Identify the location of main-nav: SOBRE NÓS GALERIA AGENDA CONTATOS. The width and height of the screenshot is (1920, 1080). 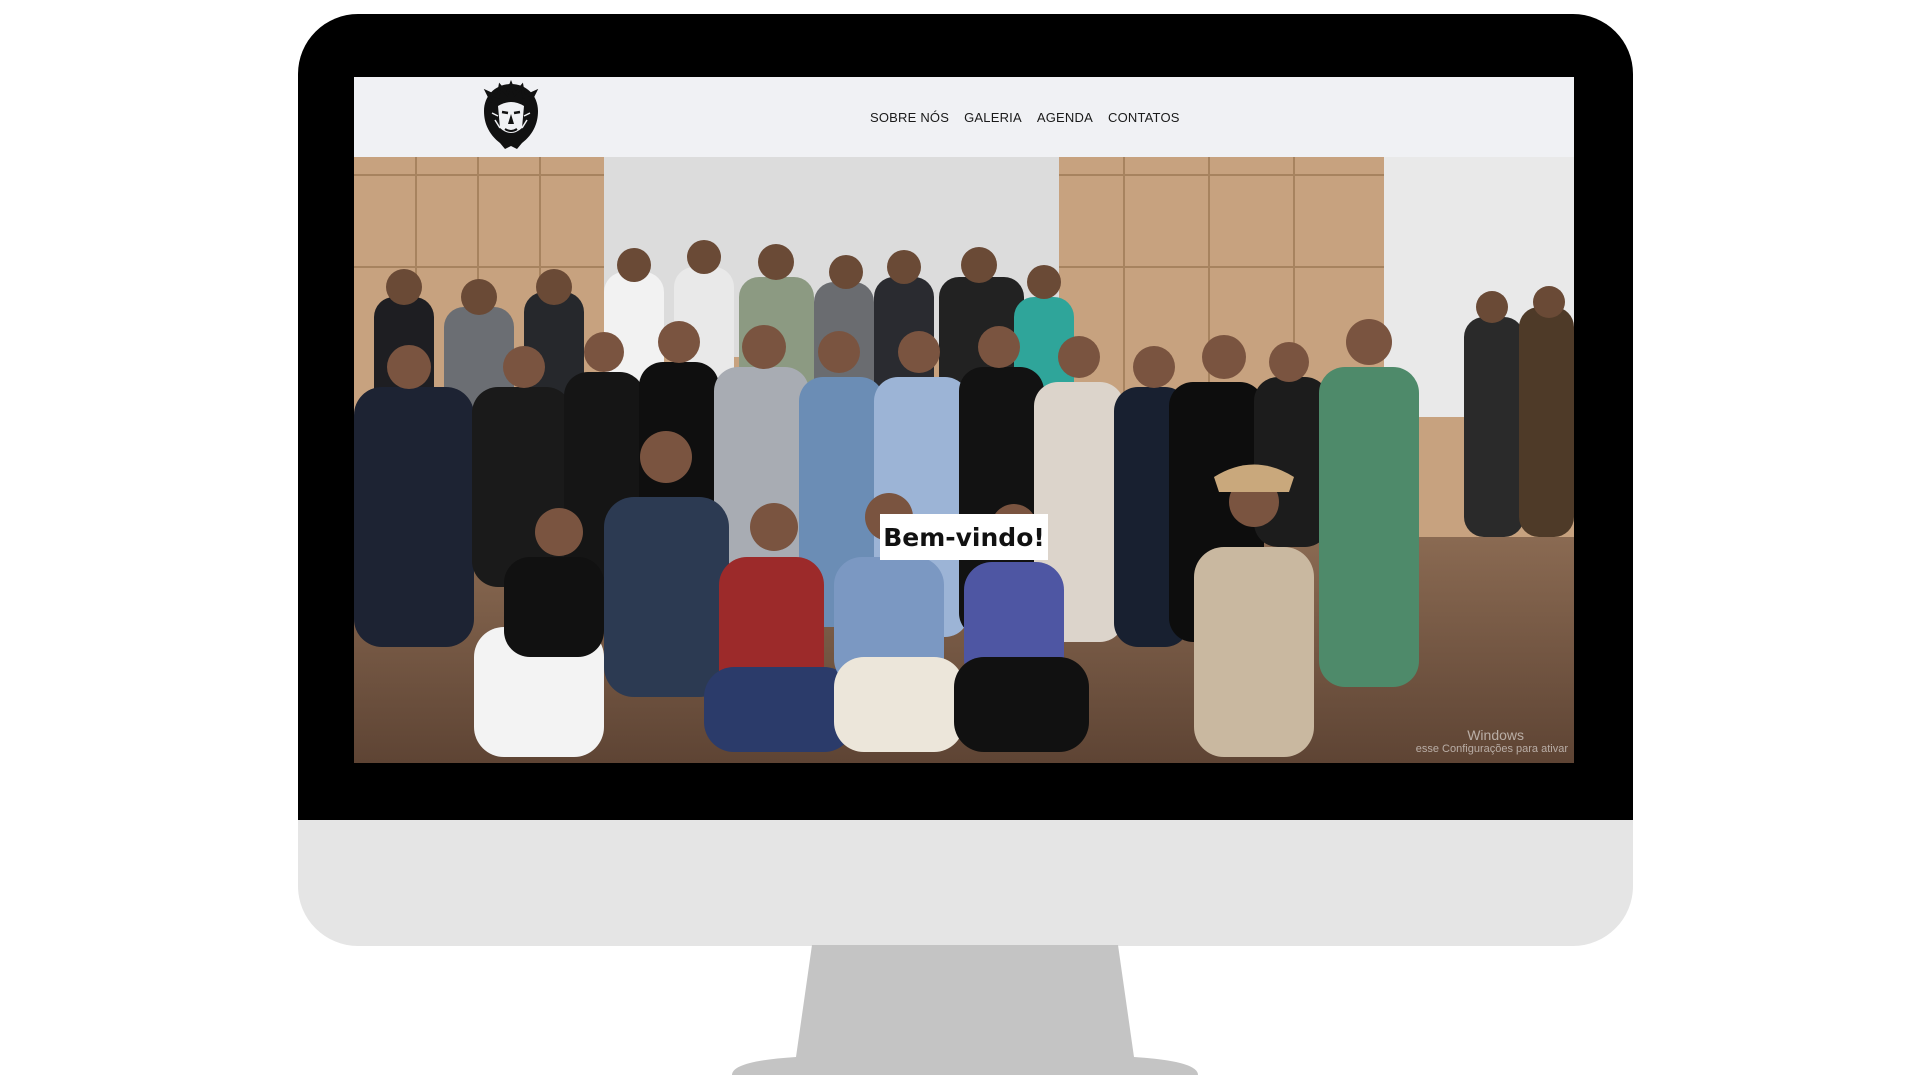
(1025, 117).